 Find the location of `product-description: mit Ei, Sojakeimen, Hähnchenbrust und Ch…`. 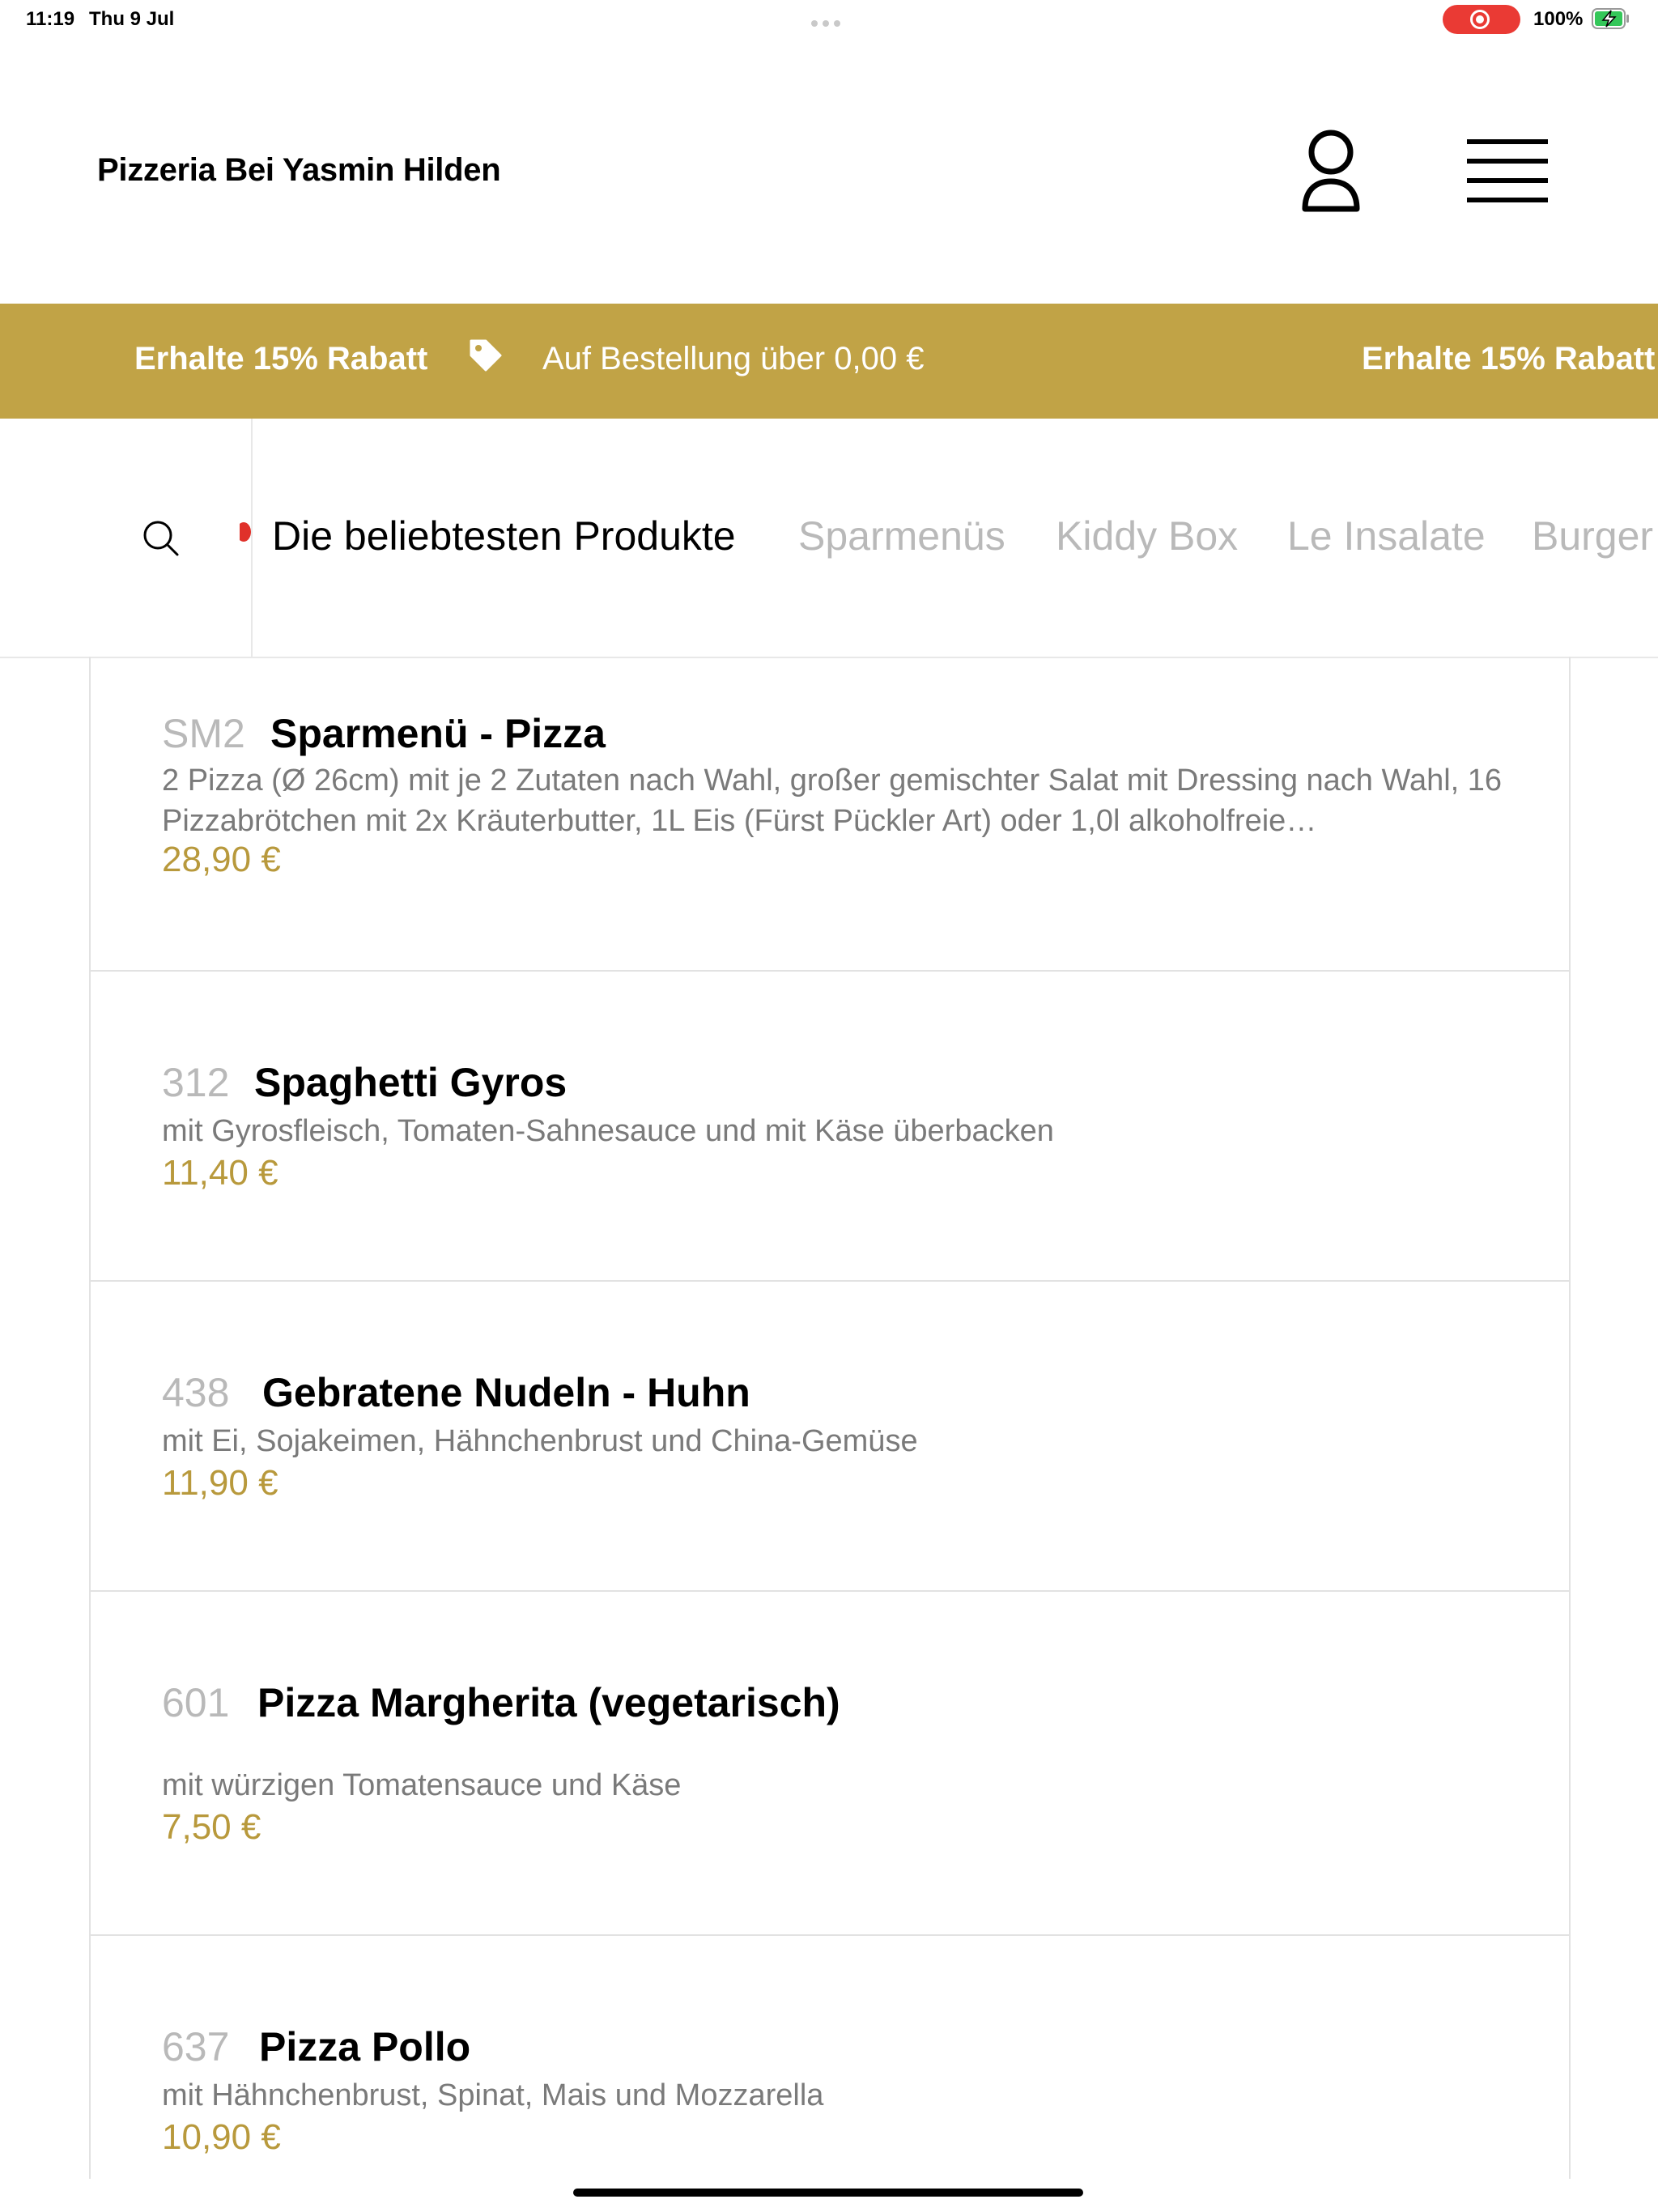

product-description: mit Ei, Sojakeimen, Hähnchenbrust und Ch… is located at coordinates (540, 1441).